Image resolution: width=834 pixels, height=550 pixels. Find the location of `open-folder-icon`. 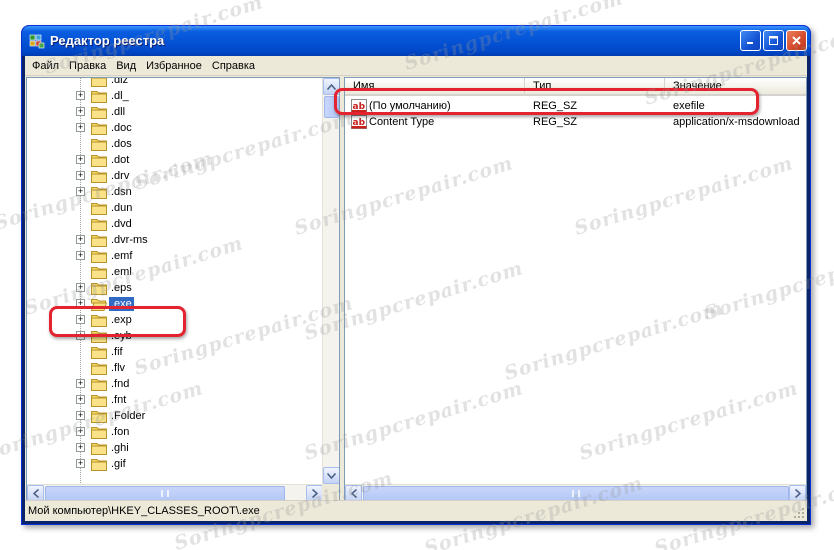

open-folder-icon is located at coordinates (99, 304).